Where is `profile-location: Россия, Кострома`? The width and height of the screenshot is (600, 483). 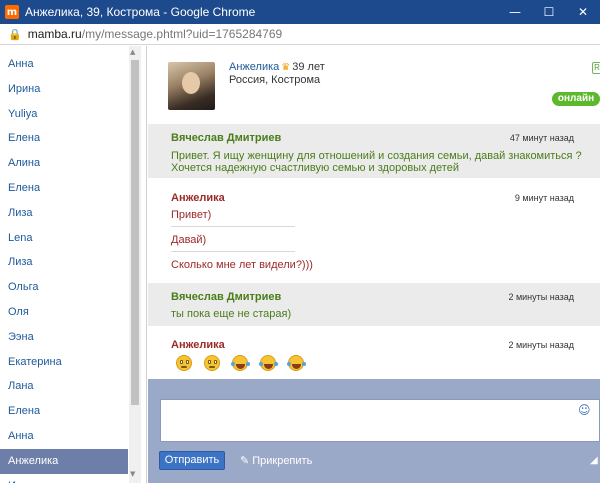 profile-location: Россия, Кострома is located at coordinates (275, 80).